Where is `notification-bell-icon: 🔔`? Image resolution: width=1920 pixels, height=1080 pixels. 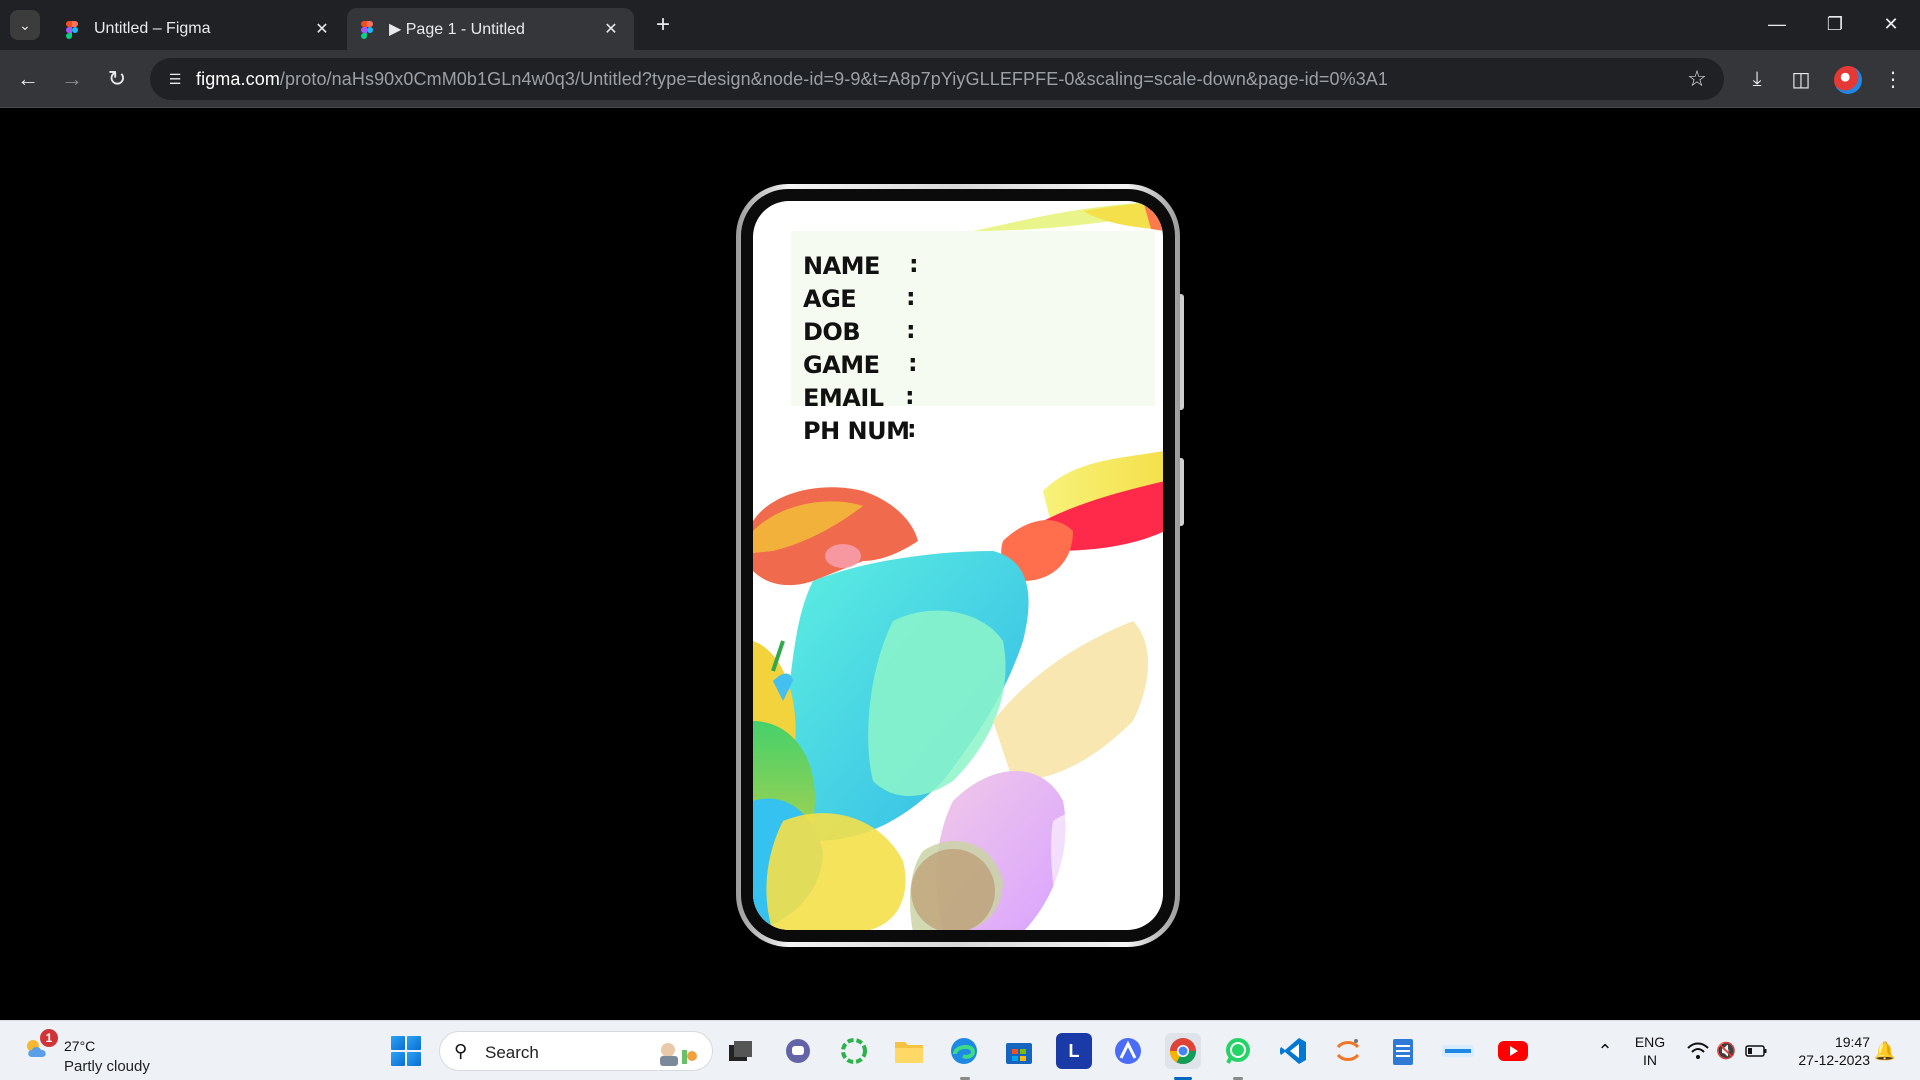 notification-bell-icon: 🔔 is located at coordinates (1885, 1050).